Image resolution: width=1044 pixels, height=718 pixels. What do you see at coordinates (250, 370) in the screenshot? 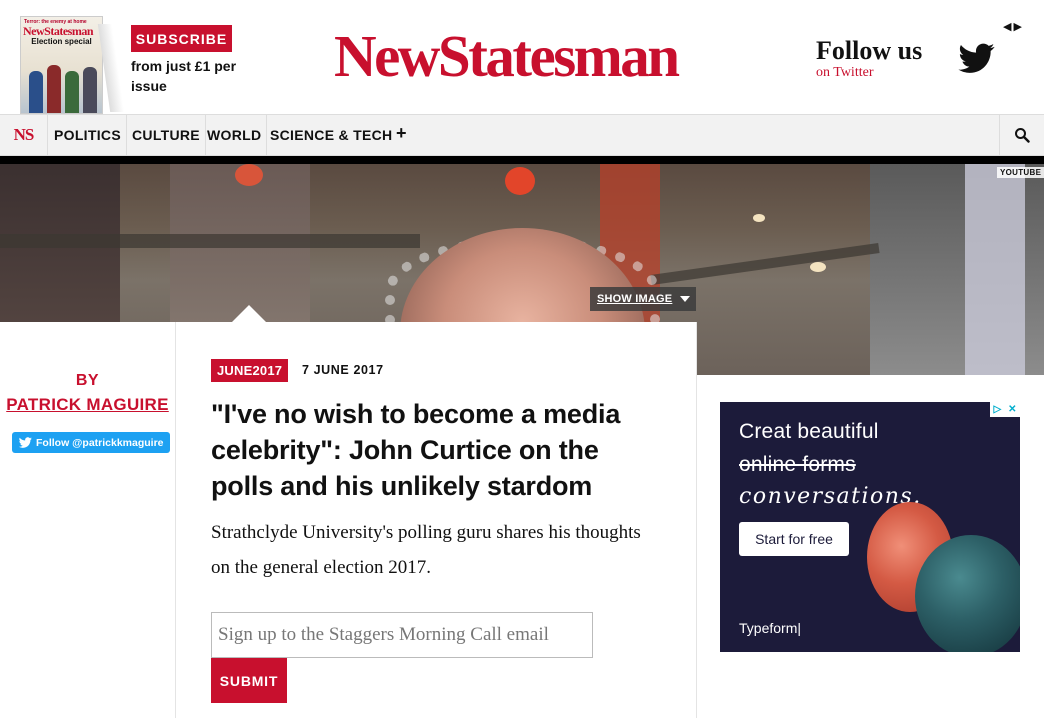
I see `article-tag: JUNE2017` at bounding box center [250, 370].